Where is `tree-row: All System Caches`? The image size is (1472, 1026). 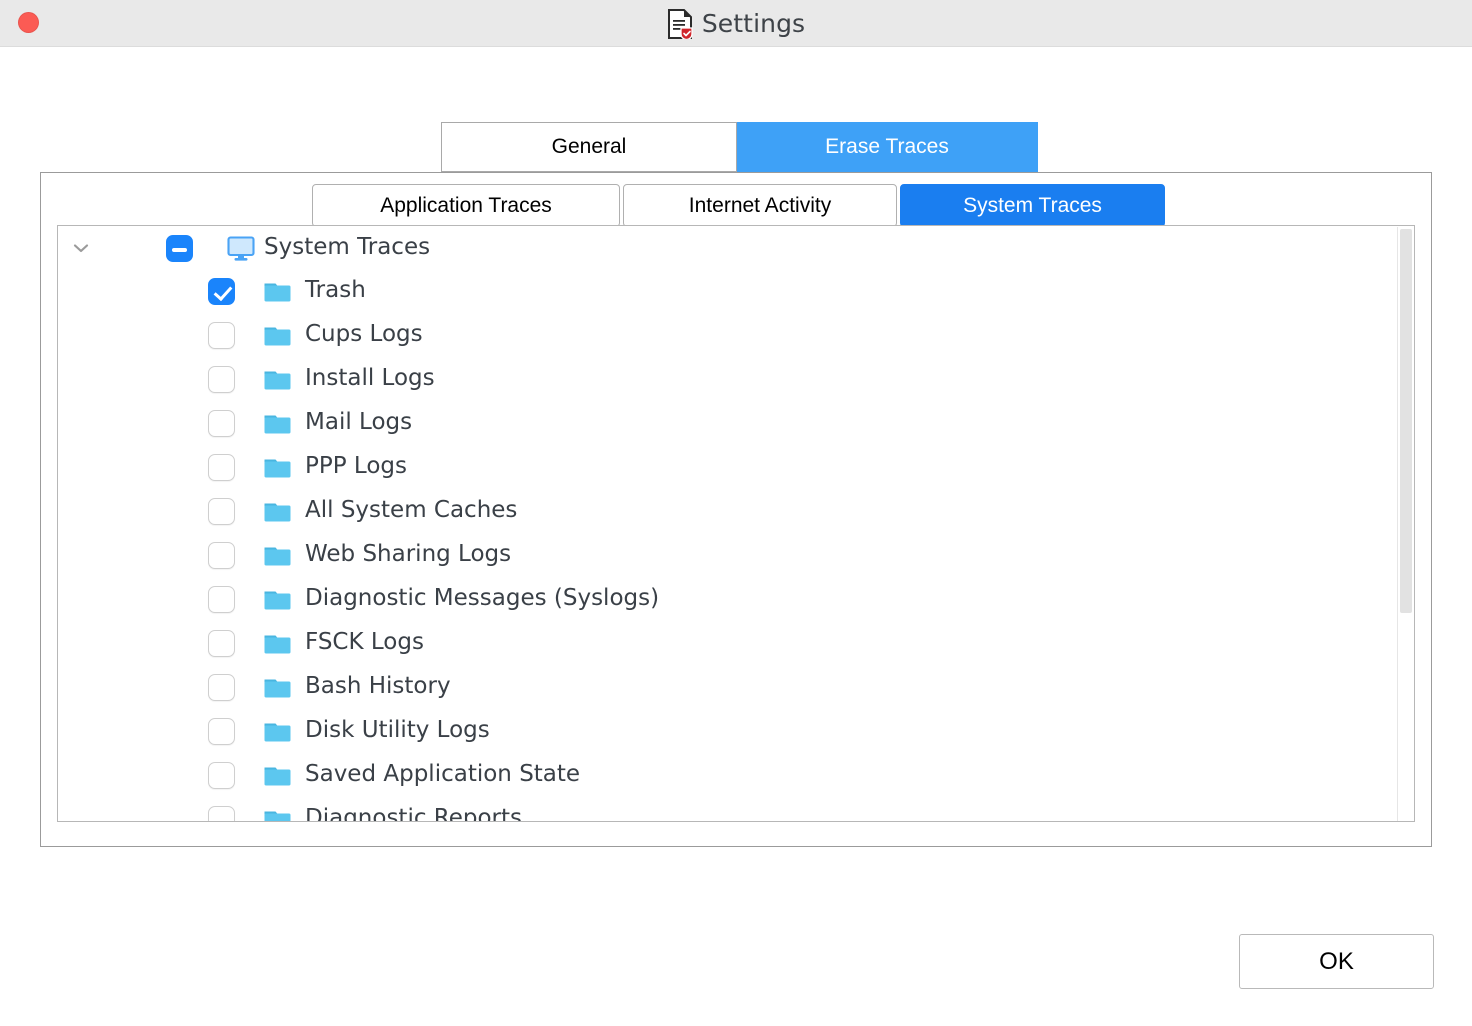 tree-row: All System Caches is located at coordinates (728, 512).